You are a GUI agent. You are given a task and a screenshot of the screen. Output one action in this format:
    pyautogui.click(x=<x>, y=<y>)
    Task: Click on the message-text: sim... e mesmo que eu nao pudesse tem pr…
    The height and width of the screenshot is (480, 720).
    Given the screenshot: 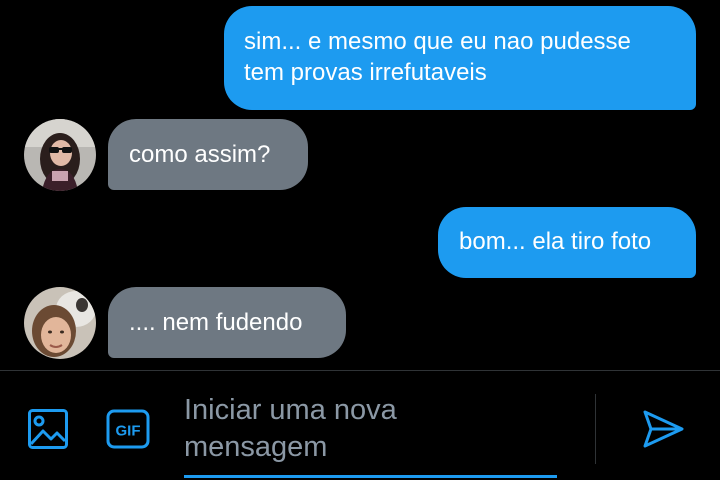 What is the action you would take?
    pyautogui.click(x=437, y=57)
    